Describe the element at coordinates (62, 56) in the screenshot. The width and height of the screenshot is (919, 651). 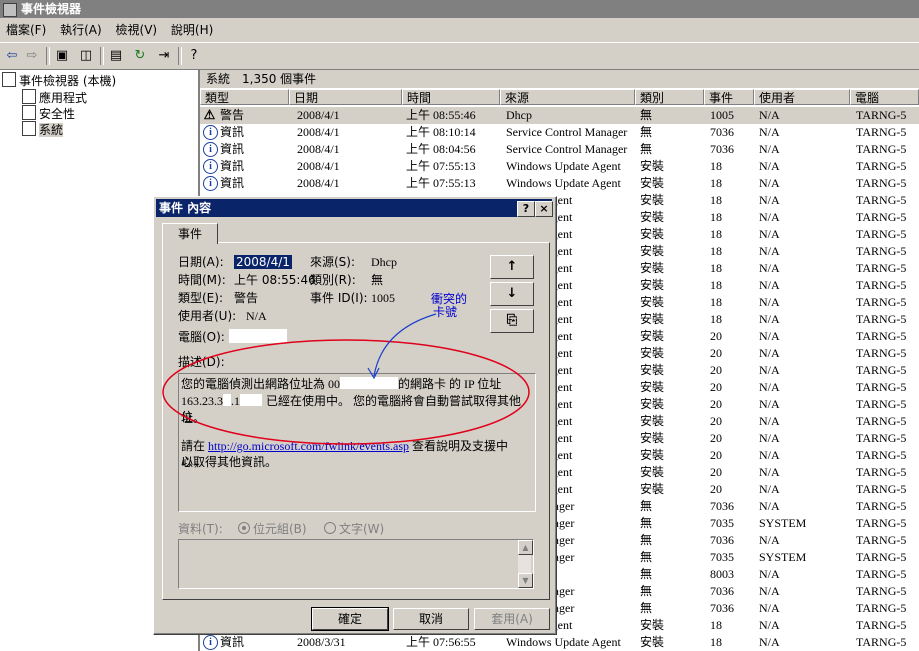
I see `up-folder-icon: ▣` at that location.